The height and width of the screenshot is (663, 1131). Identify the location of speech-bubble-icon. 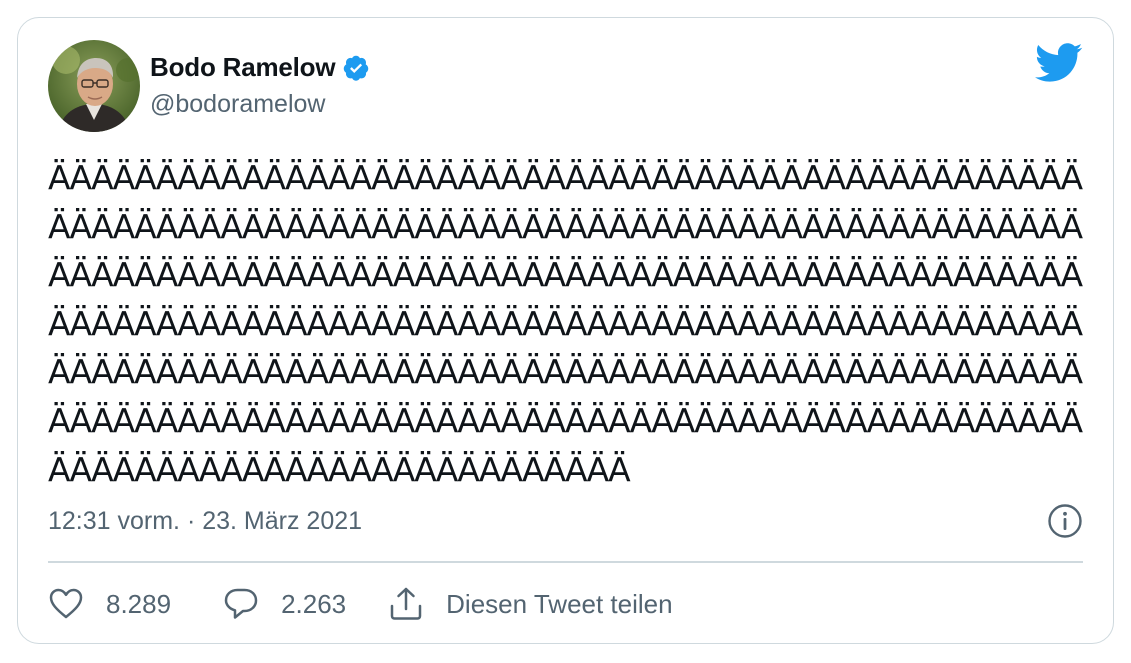
(241, 603).